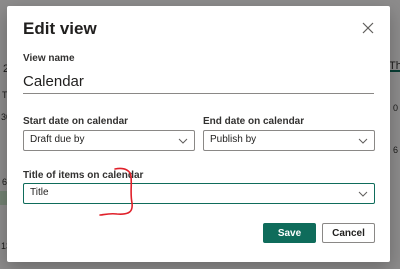  What do you see at coordinates (233, 139) in the screenshot?
I see `end-date-selected-value: Publish by` at bounding box center [233, 139].